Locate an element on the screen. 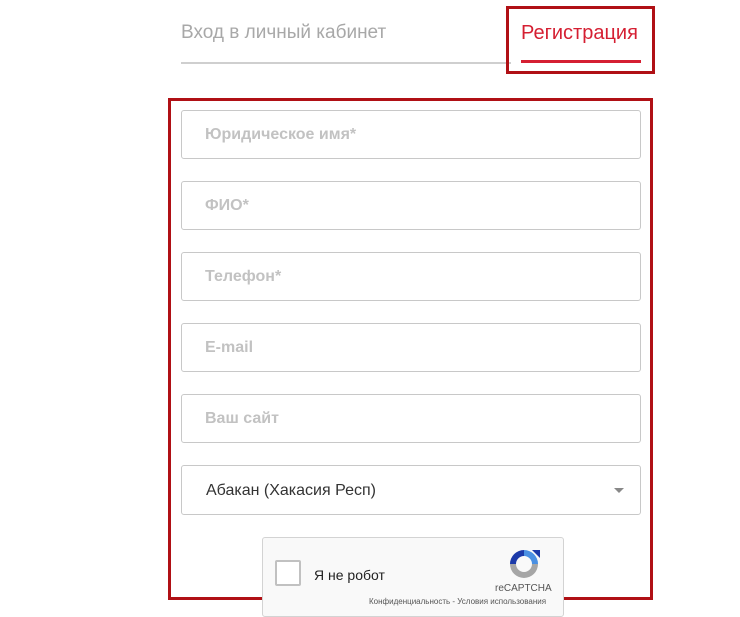 The height and width of the screenshot is (617, 740). email-input is located at coordinates (411, 347).